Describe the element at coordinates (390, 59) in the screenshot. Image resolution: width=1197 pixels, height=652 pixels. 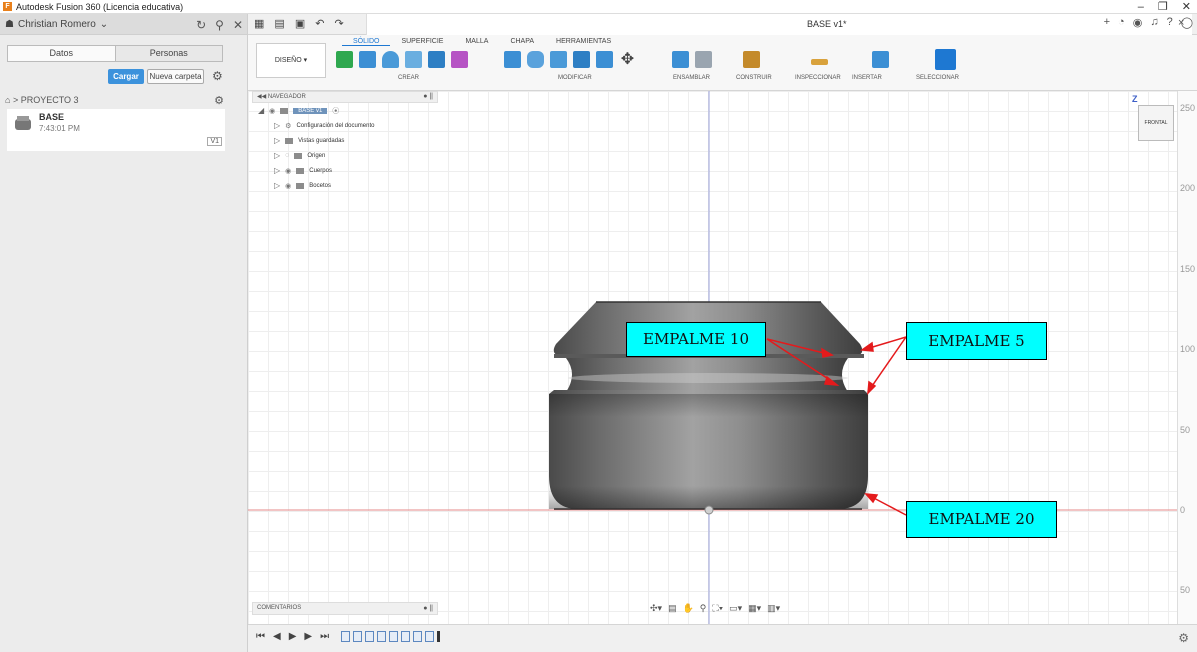
I see `revolve-icon` at that location.